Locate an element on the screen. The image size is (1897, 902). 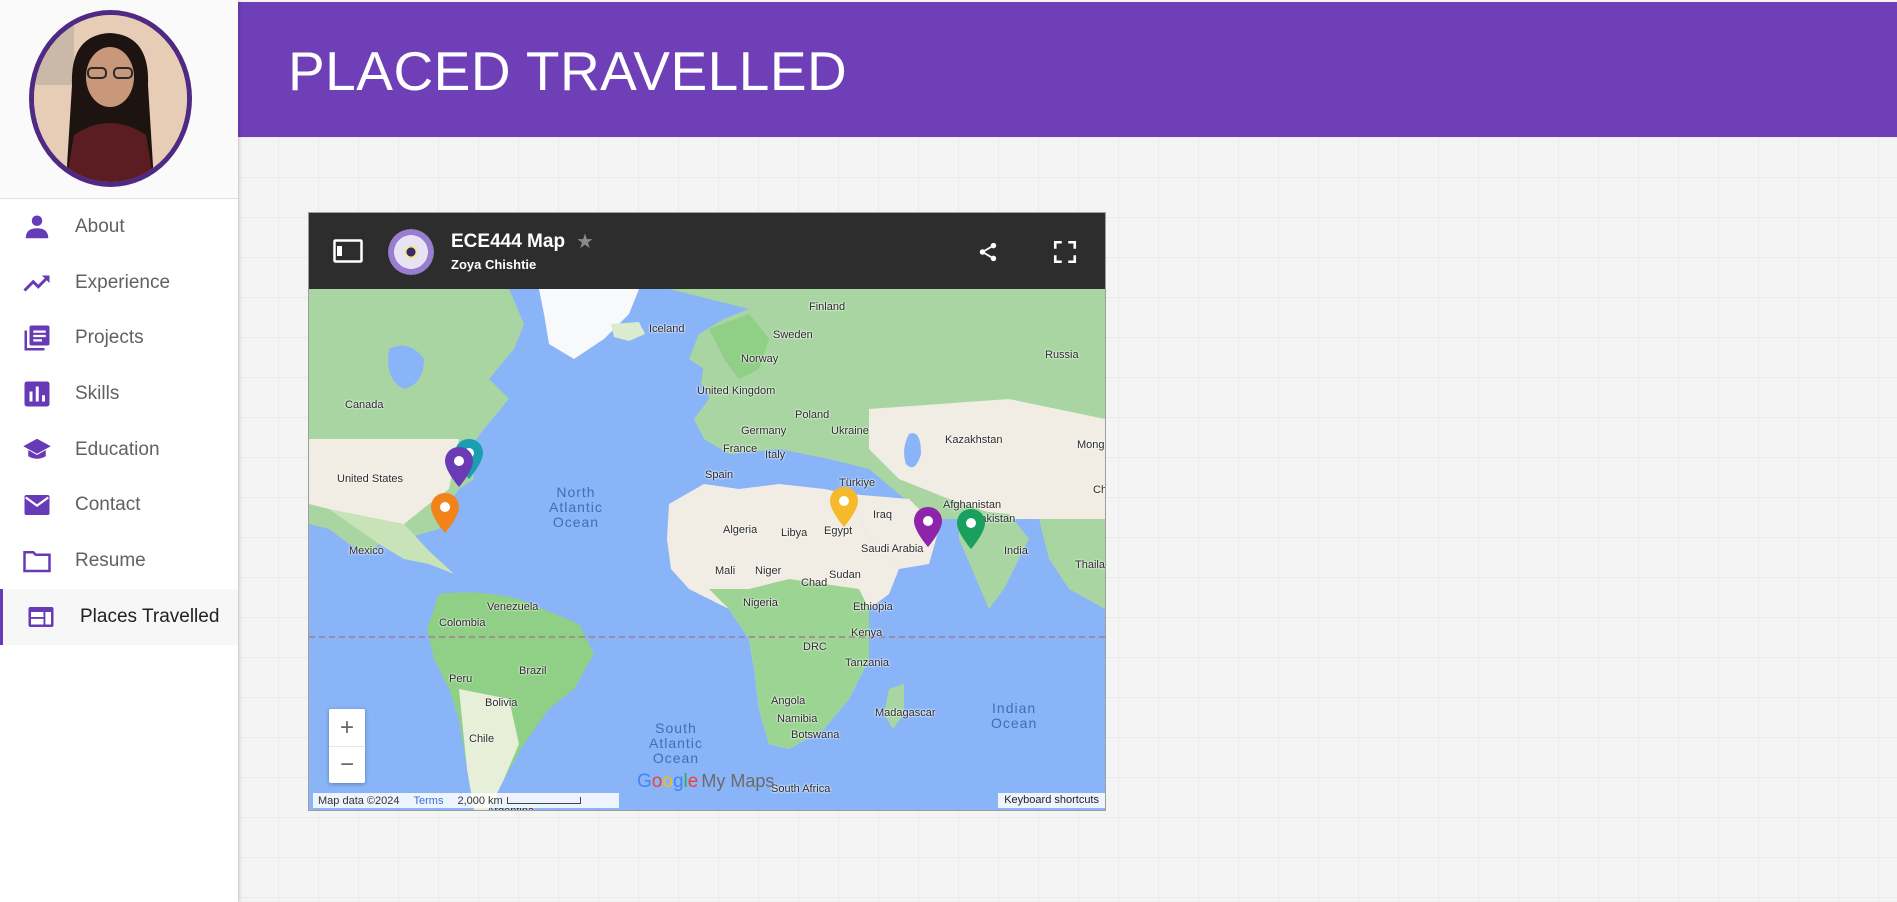
map-attribution: Map data ©2024 Terms 2,000 km is located at coordinates (466, 800).